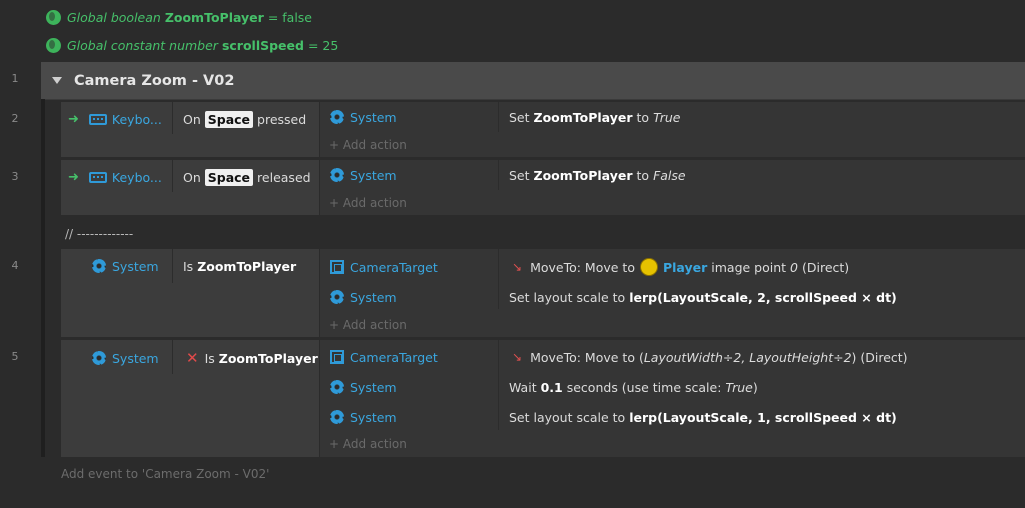 The width and height of the screenshot is (1025, 508). What do you see at coordinates (533, 81) in the screenshot?
I see `event-group-header: Camera Zoom - V02` at bounding box center [533, 81].